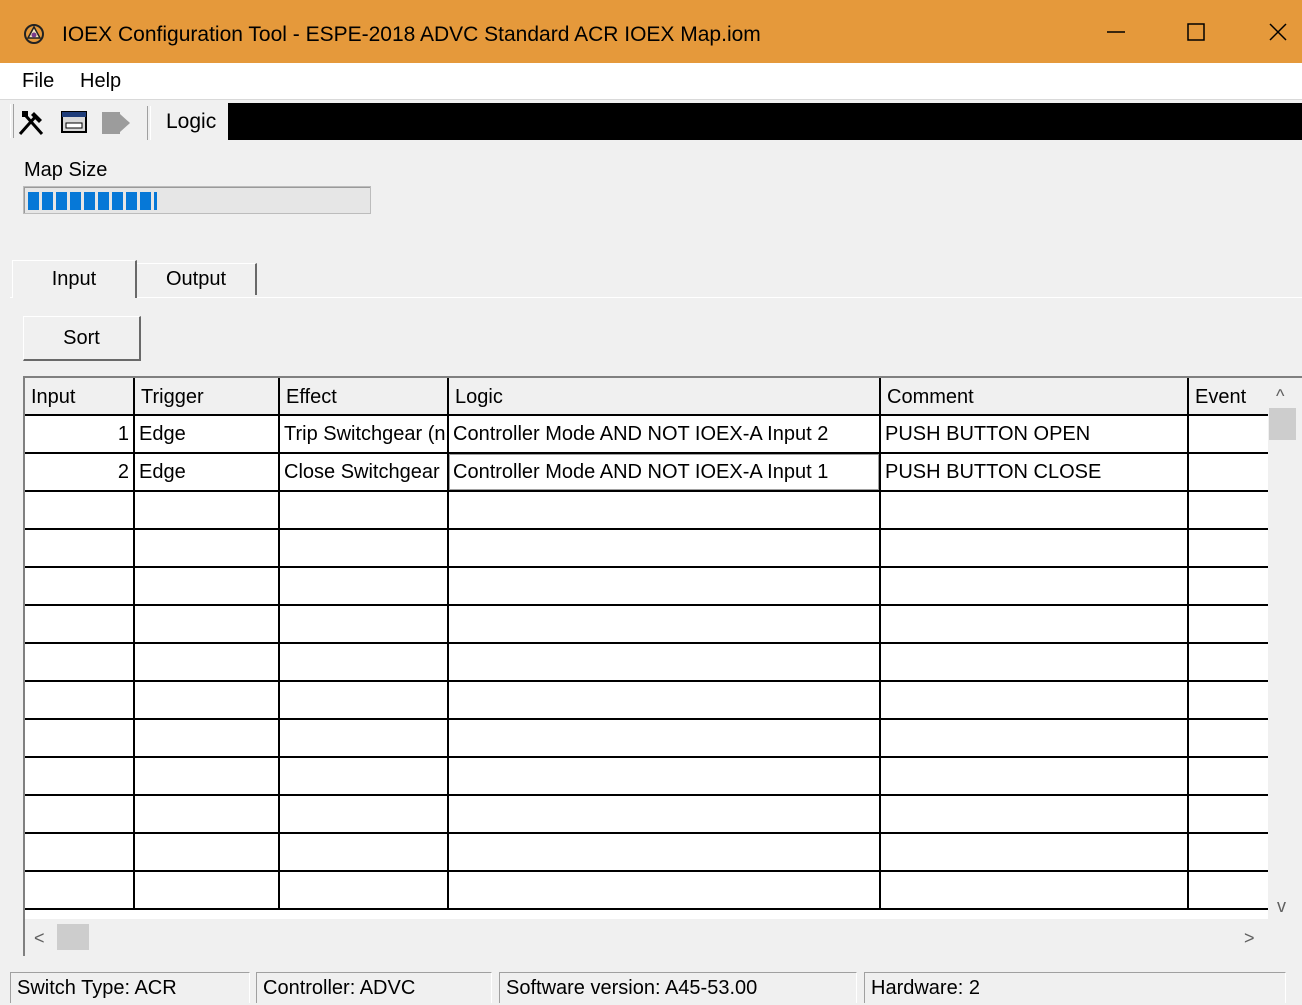 This screenshot has width=1302, height=1005. Describe the element at coordinates (1035, 473) in the screenshot. I see `table-cell-comment: PUSH BUTTON CLOSE` at that location.